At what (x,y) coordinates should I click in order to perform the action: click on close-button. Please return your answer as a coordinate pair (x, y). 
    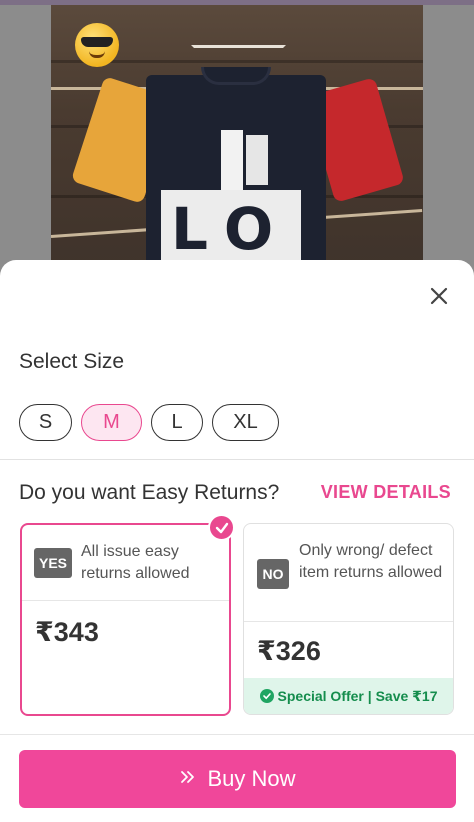
    Looking at the image, I should click on (439, 296).